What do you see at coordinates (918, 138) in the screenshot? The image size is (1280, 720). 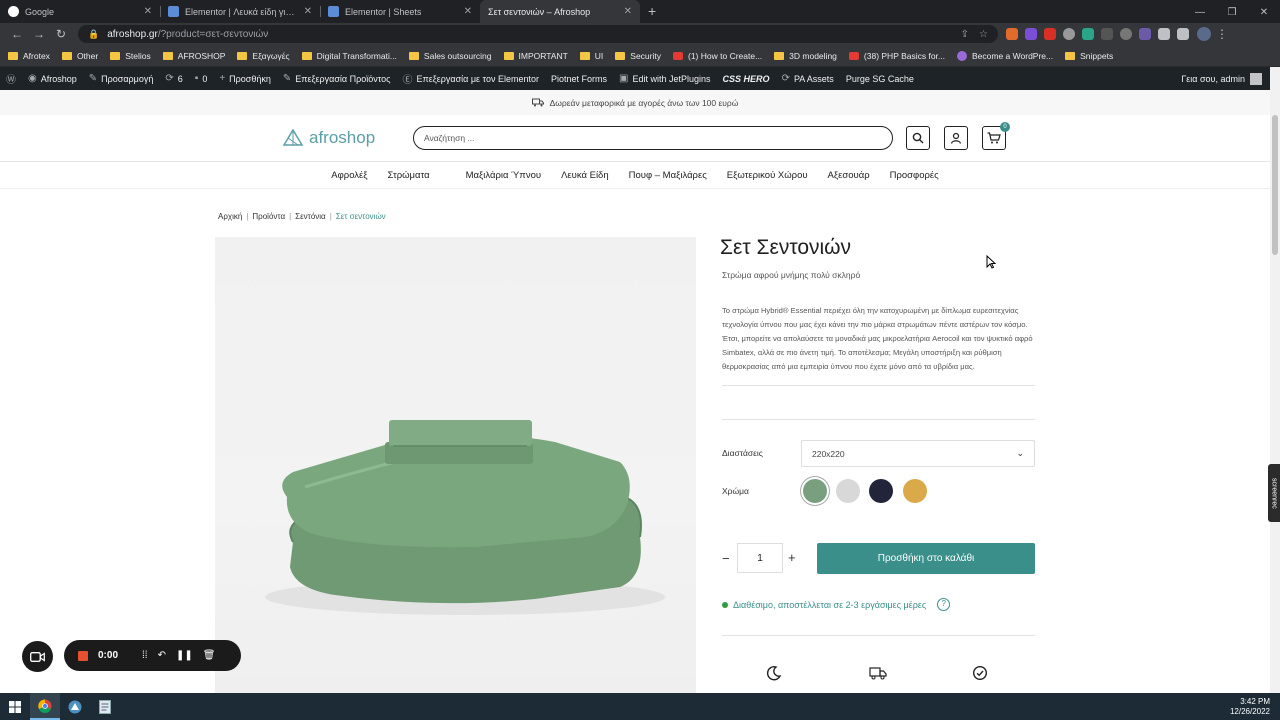 I see `search-button` at bounding box center [918, 138].